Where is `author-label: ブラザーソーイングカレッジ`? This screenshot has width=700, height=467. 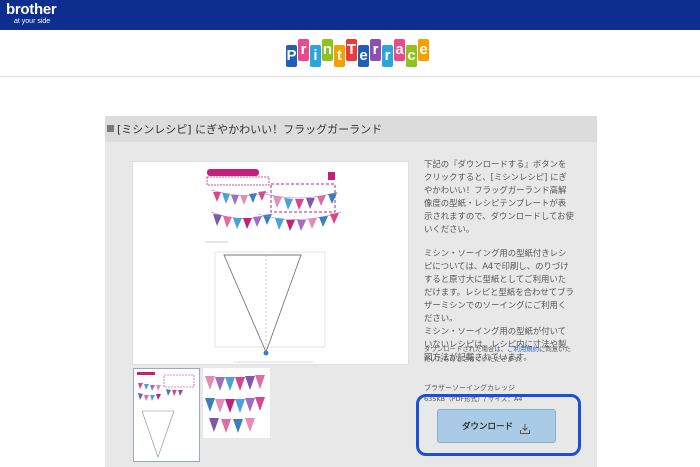 author-label: ブラザーソーイングカレッジ is located at coordinates (469, 388).